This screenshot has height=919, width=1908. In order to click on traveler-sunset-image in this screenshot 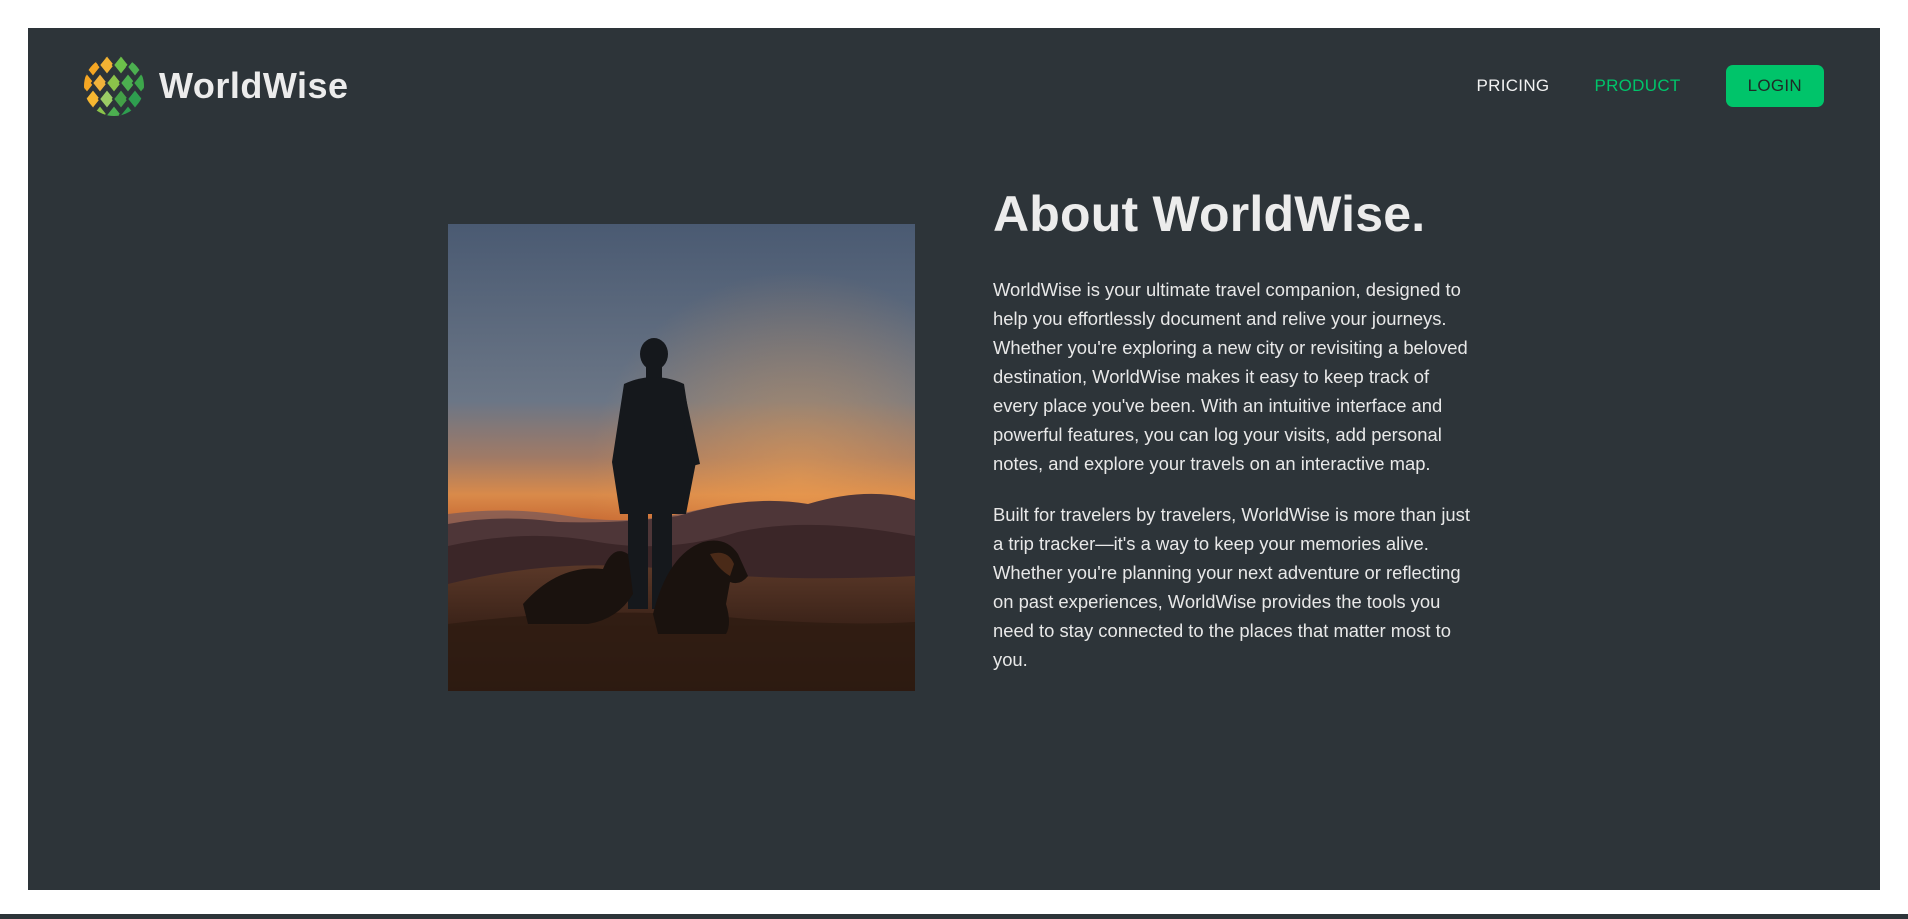, I will do `click(681, 457)`.